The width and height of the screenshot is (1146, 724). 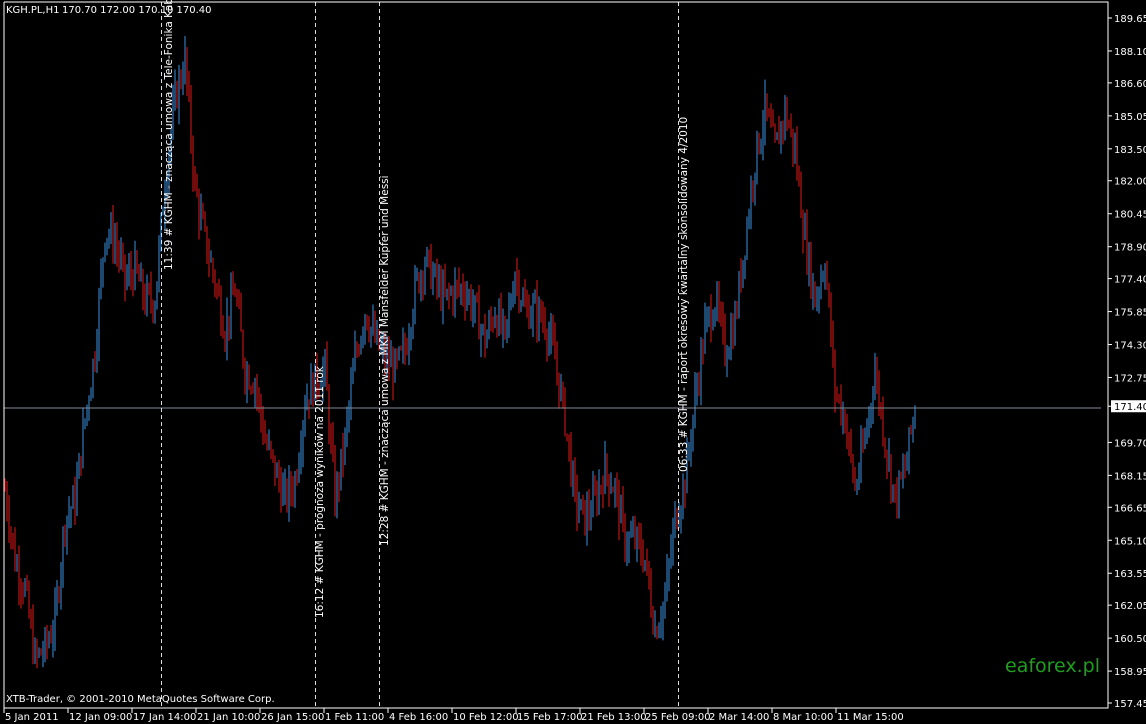 I want to click on x-tick-label: 11 Mar 15:00, so click(x=870, y=717).